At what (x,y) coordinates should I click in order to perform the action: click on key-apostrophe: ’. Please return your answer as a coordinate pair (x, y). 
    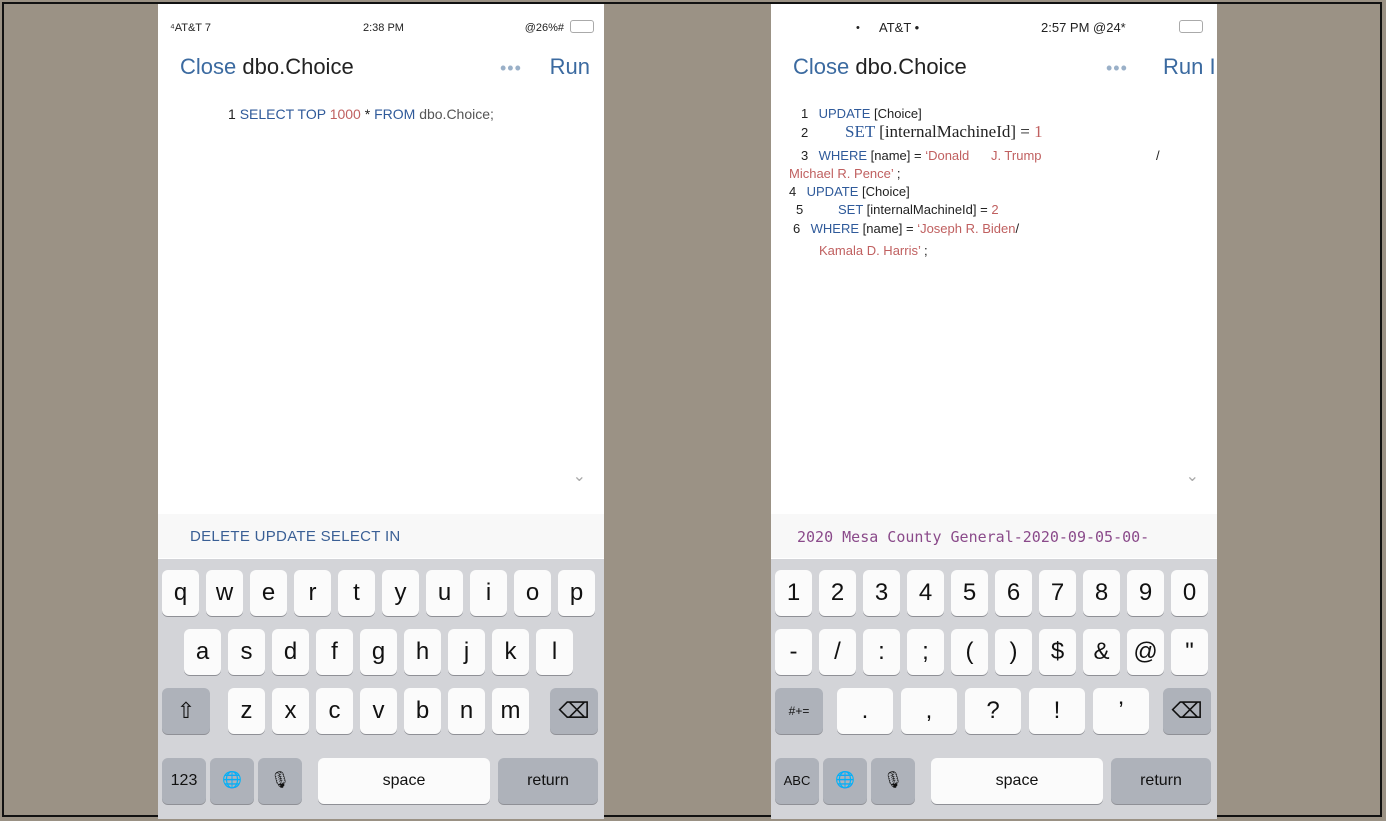
    Looking at the image, I should click on (1121, 711).